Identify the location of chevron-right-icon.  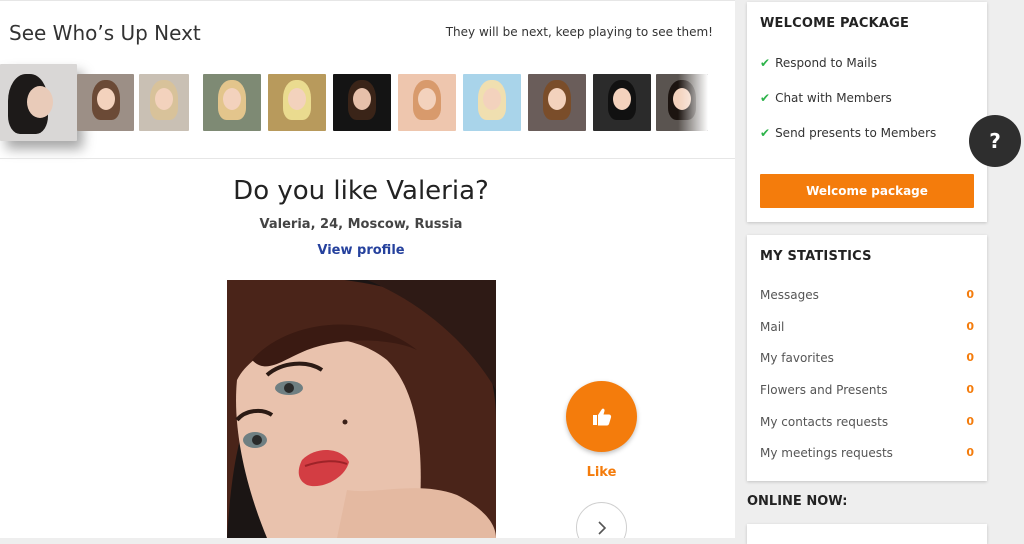
(601, 527).